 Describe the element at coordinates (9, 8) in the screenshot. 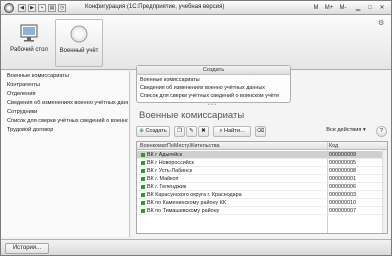

I see `app-logo-icon` at that location.